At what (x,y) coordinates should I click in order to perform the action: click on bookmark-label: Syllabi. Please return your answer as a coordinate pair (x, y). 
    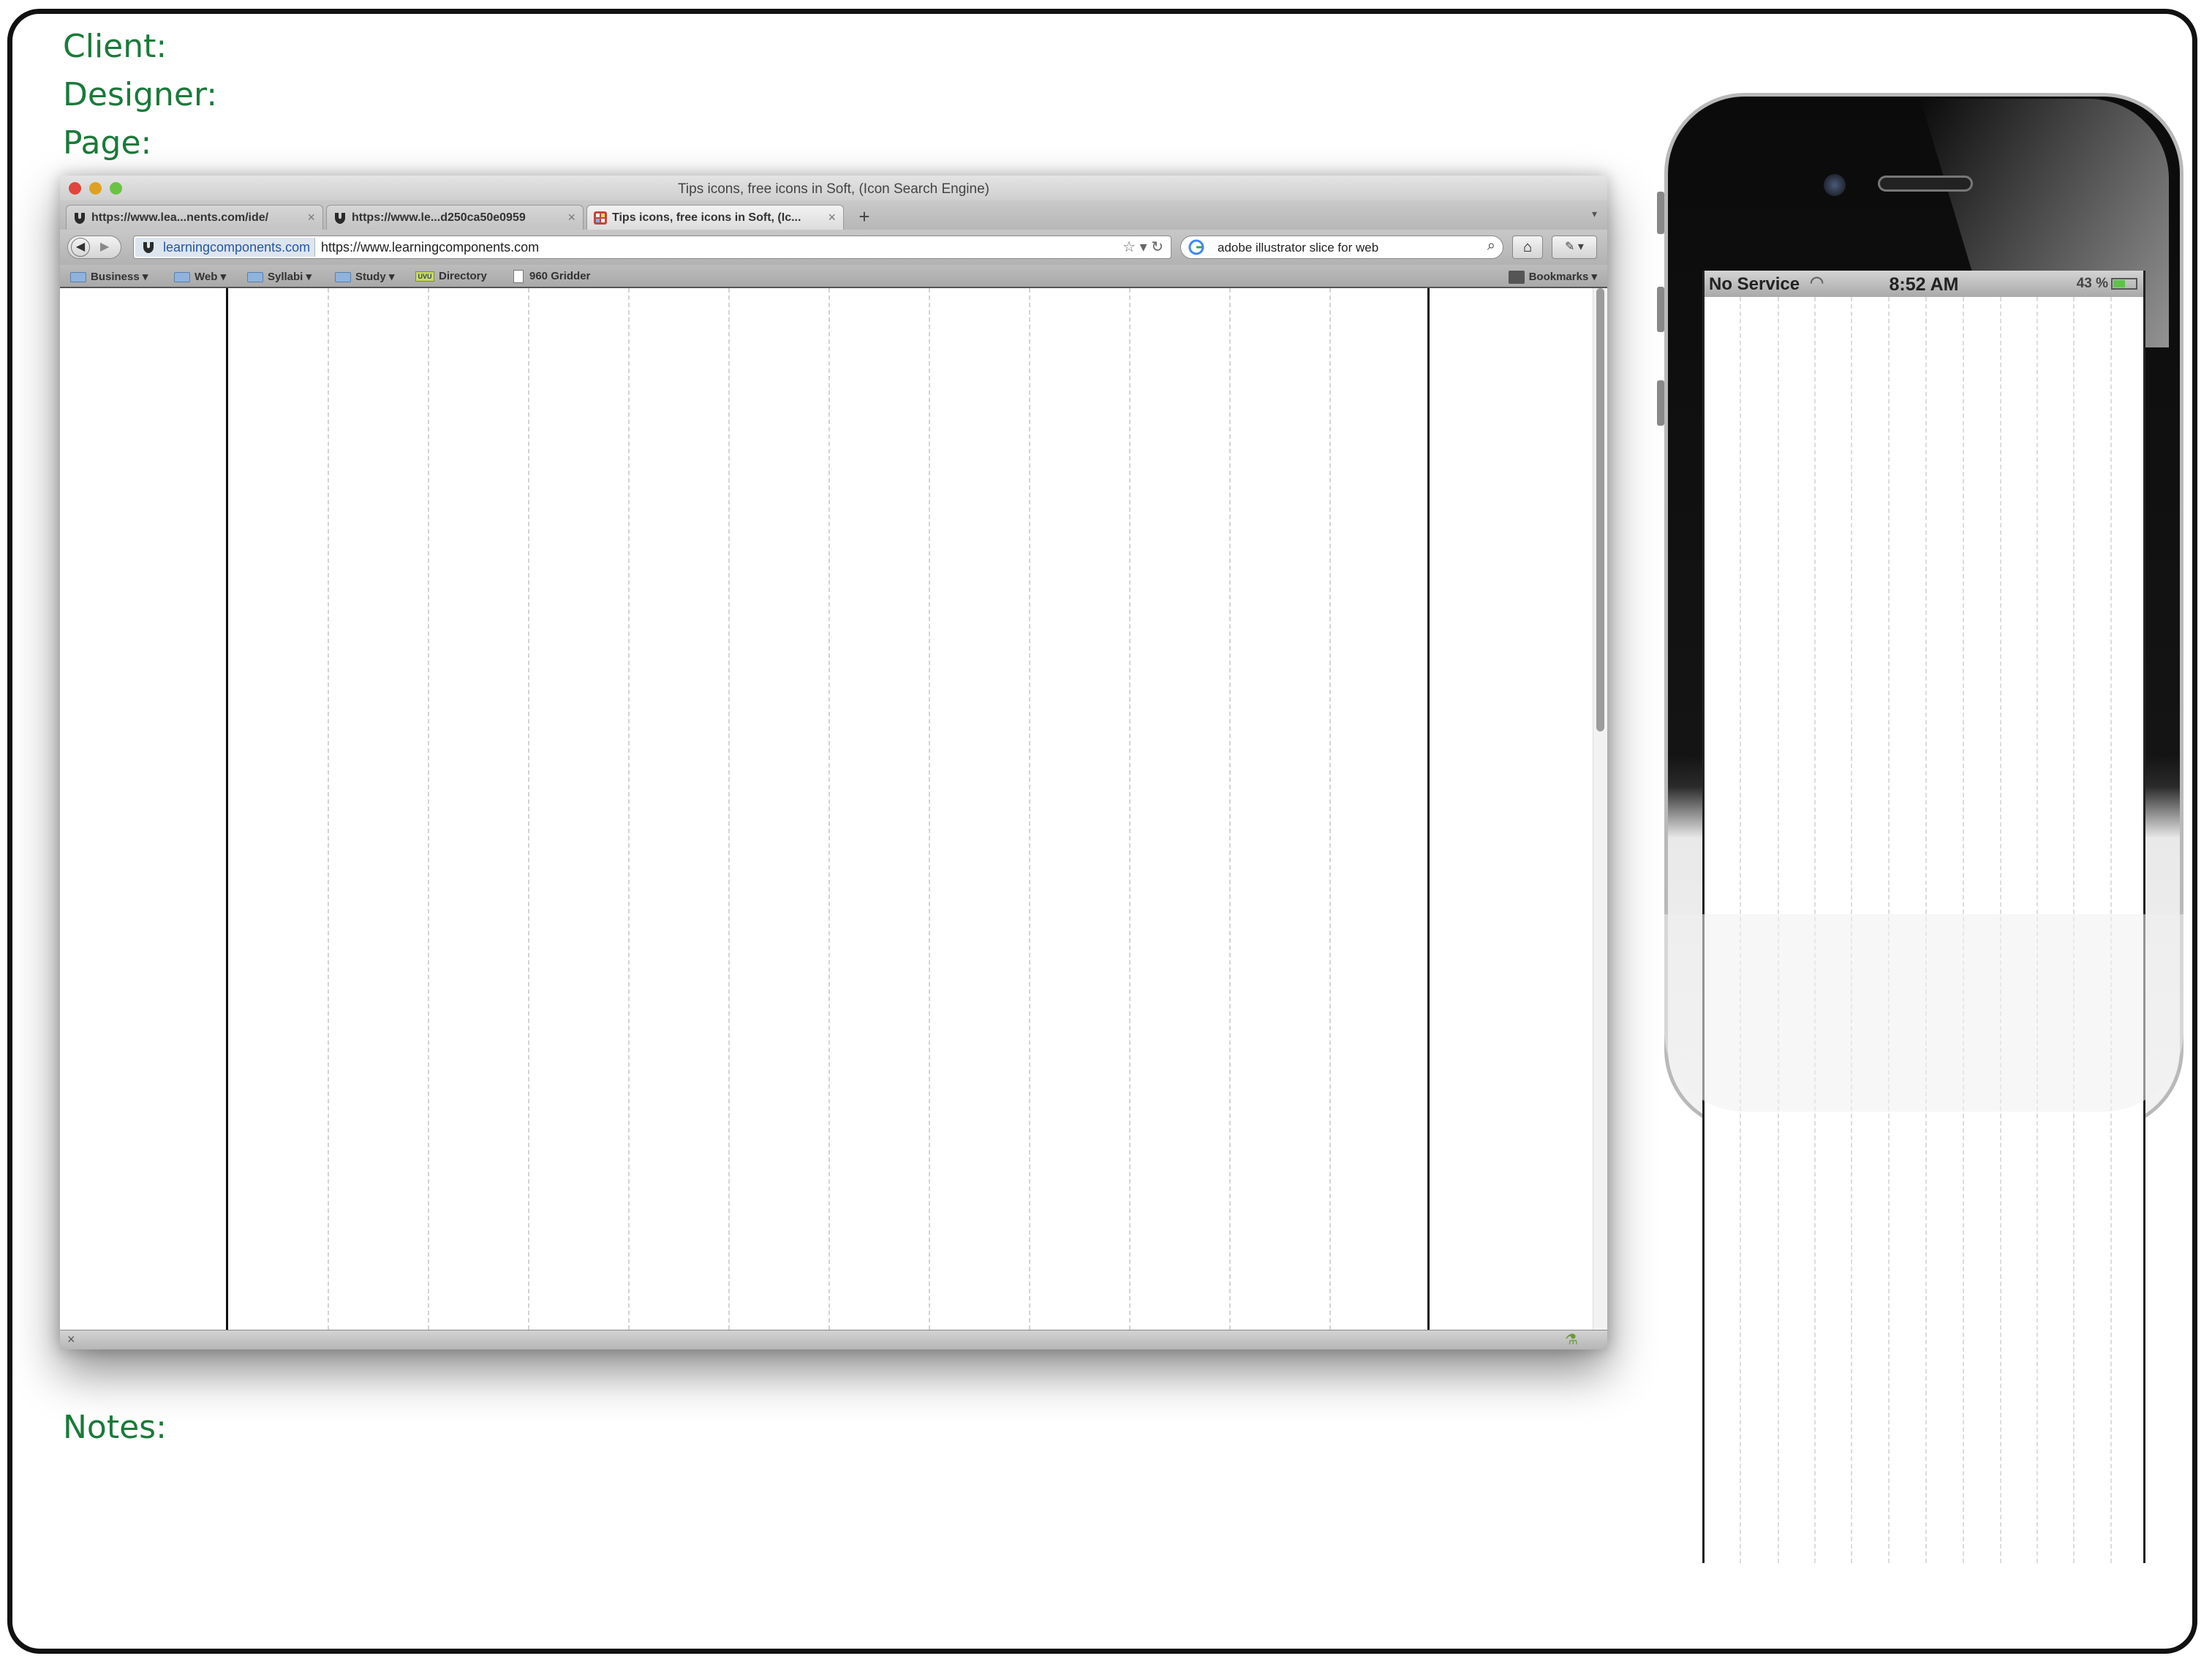
    Looking at the image, I should click on (285, 277).